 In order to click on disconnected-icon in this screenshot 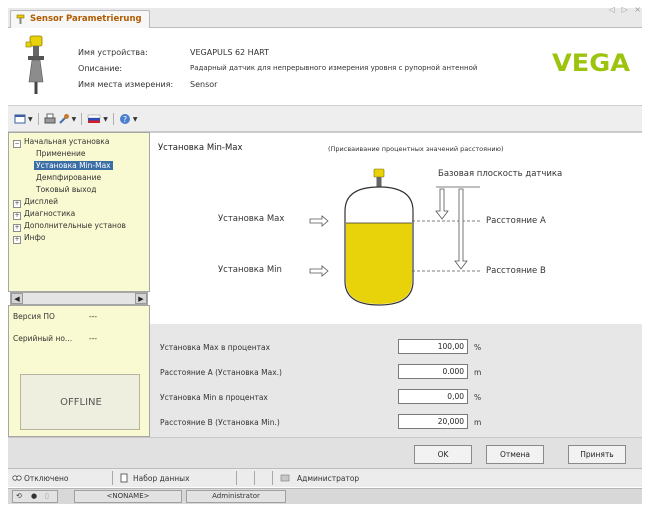, I will do `click(17, 478)`.